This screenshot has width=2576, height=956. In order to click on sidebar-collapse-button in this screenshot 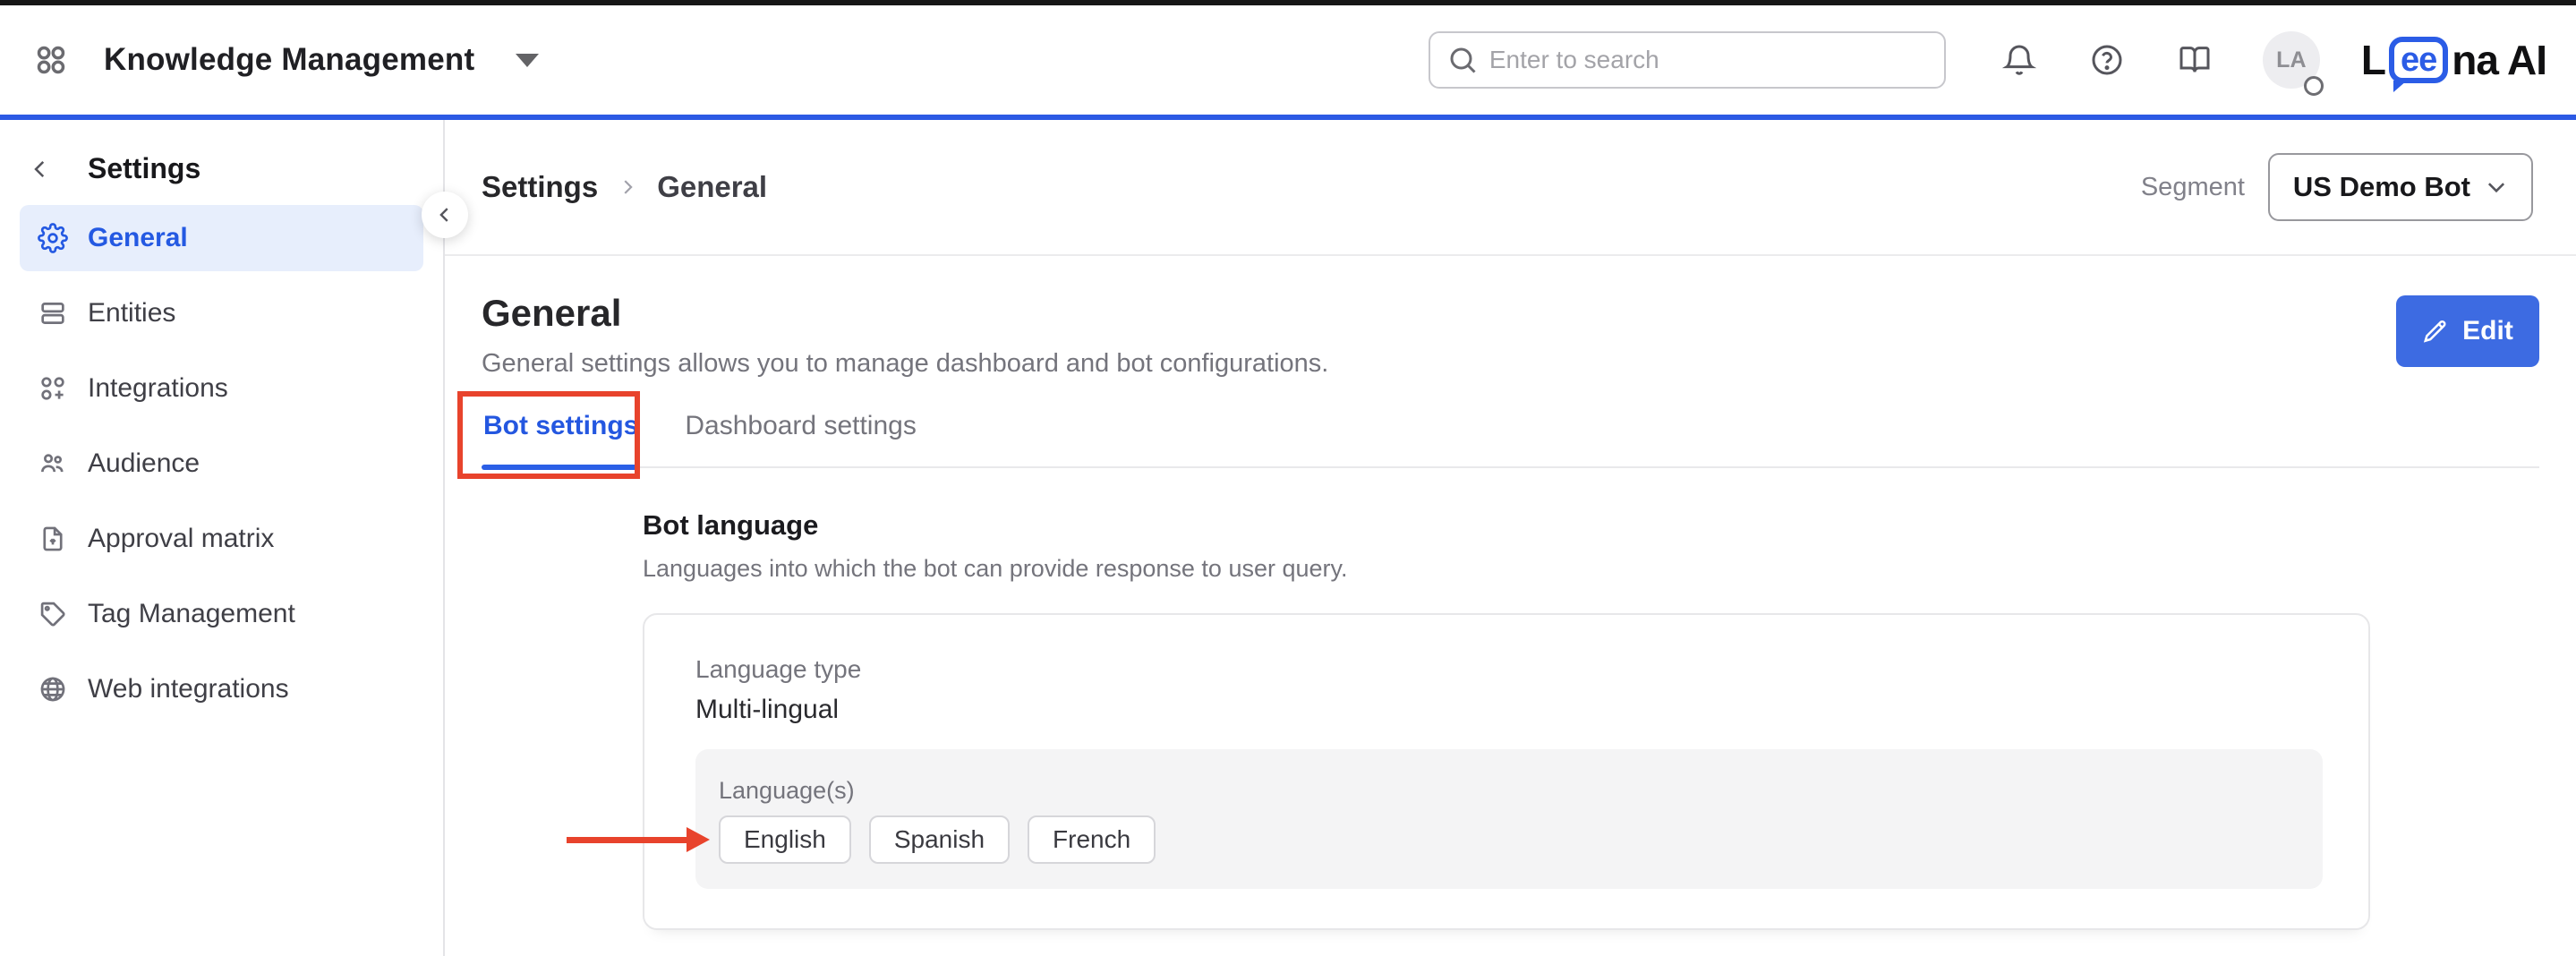, I will do `click(445, 215)`.